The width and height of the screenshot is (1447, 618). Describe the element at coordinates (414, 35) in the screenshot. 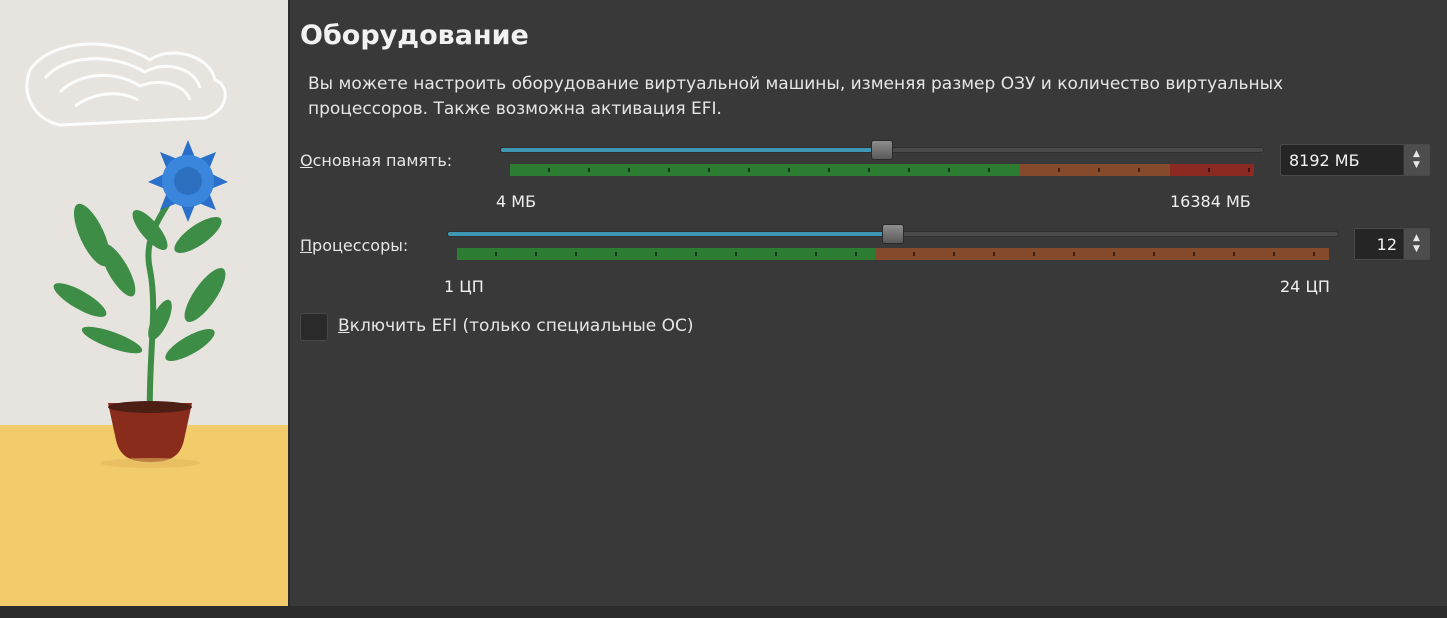

I see `page-title: Оборудование` at that location.